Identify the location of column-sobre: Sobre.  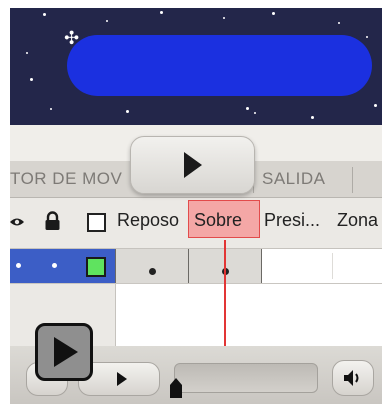
(227, 220).